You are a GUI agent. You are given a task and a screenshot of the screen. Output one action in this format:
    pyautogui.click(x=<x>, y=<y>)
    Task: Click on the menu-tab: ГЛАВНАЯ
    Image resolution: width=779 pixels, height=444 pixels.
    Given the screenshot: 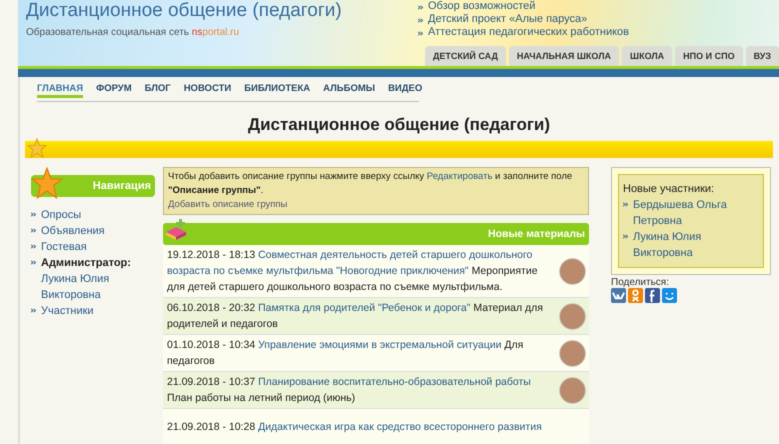 What is the action you would take?
    pyautogui.click(x=60, y=90)
    